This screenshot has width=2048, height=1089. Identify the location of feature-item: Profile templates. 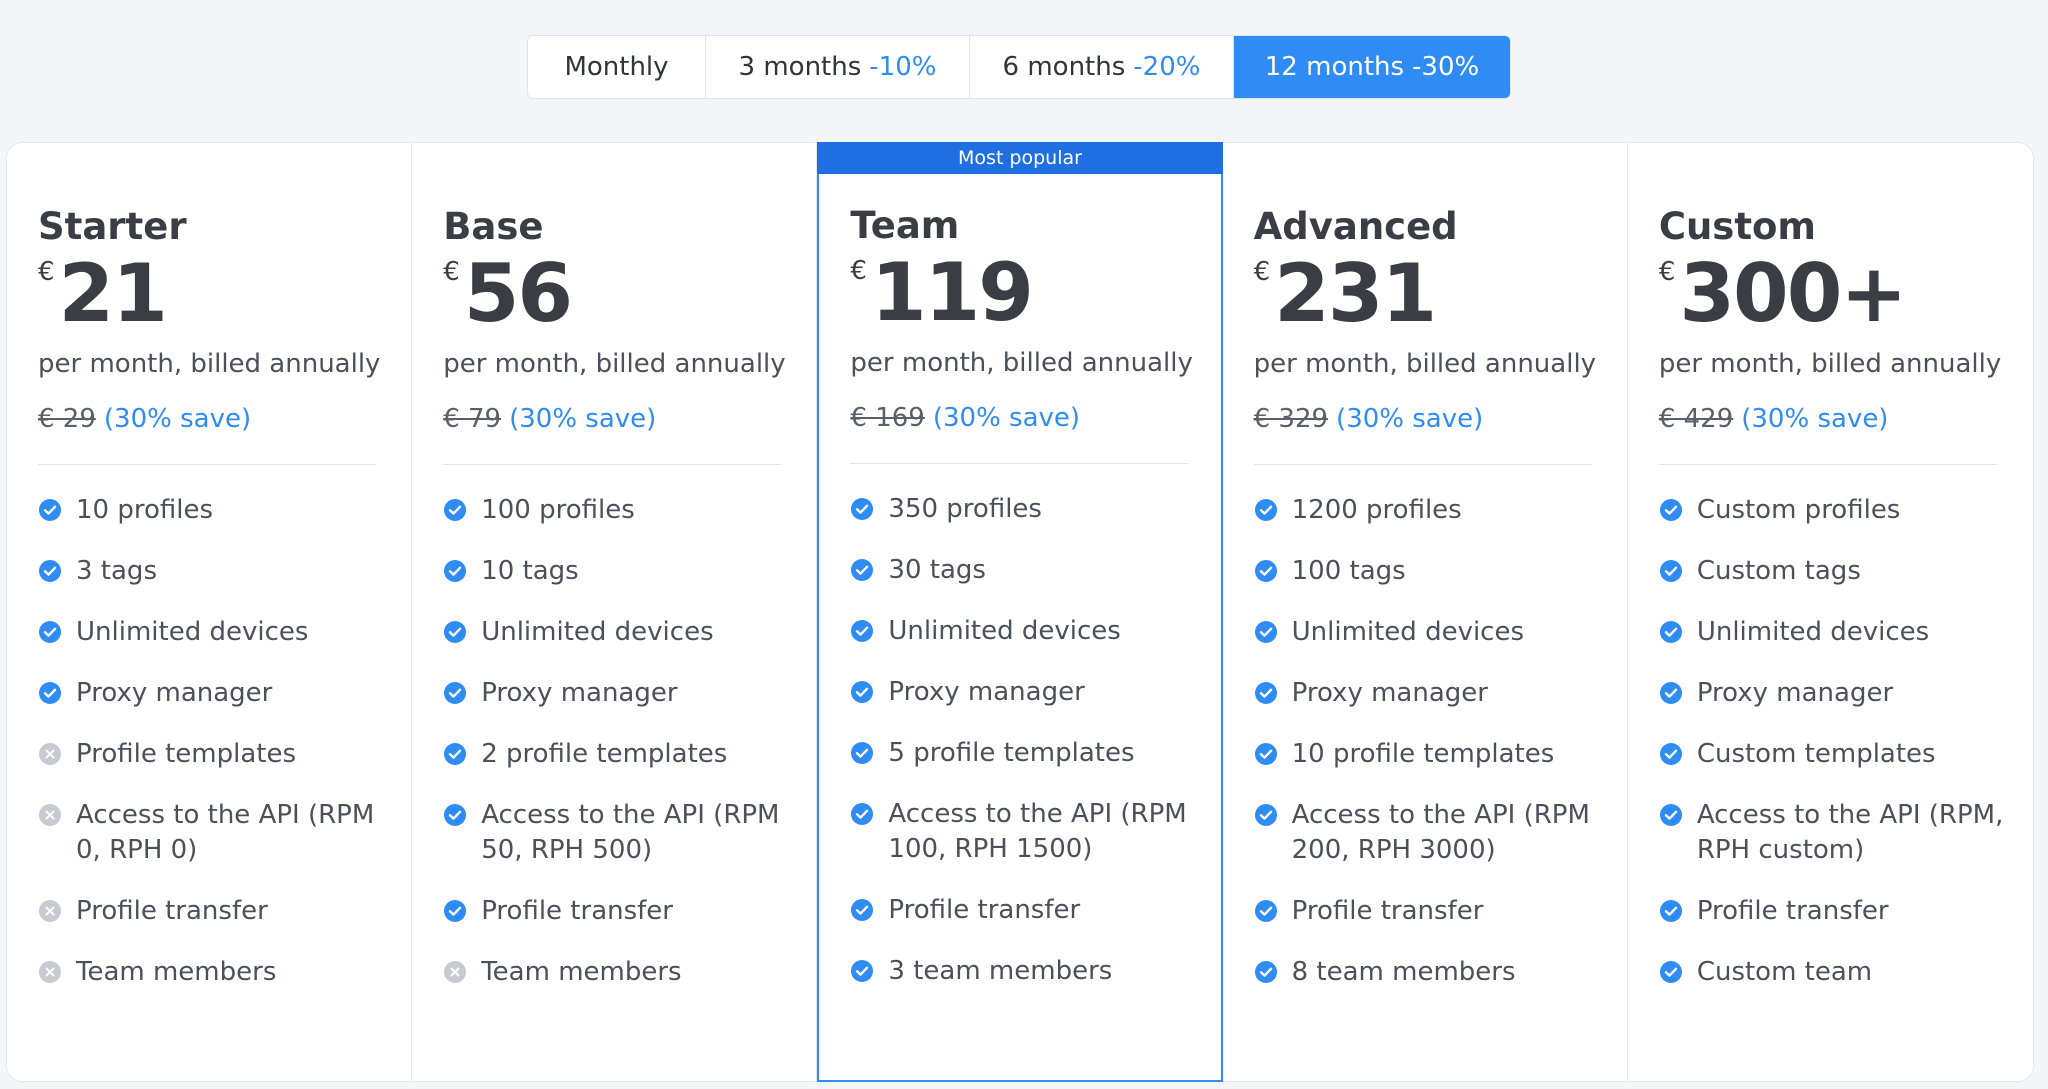
(213, 754).